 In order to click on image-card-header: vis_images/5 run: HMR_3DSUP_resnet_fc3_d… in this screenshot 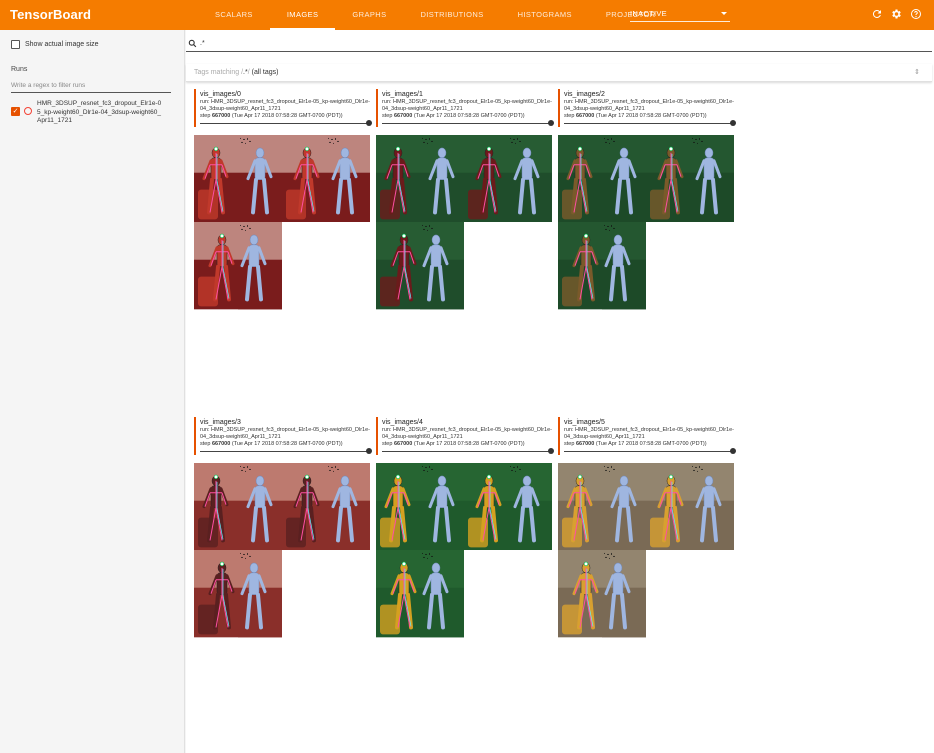, I will do `click(647, 436)`.